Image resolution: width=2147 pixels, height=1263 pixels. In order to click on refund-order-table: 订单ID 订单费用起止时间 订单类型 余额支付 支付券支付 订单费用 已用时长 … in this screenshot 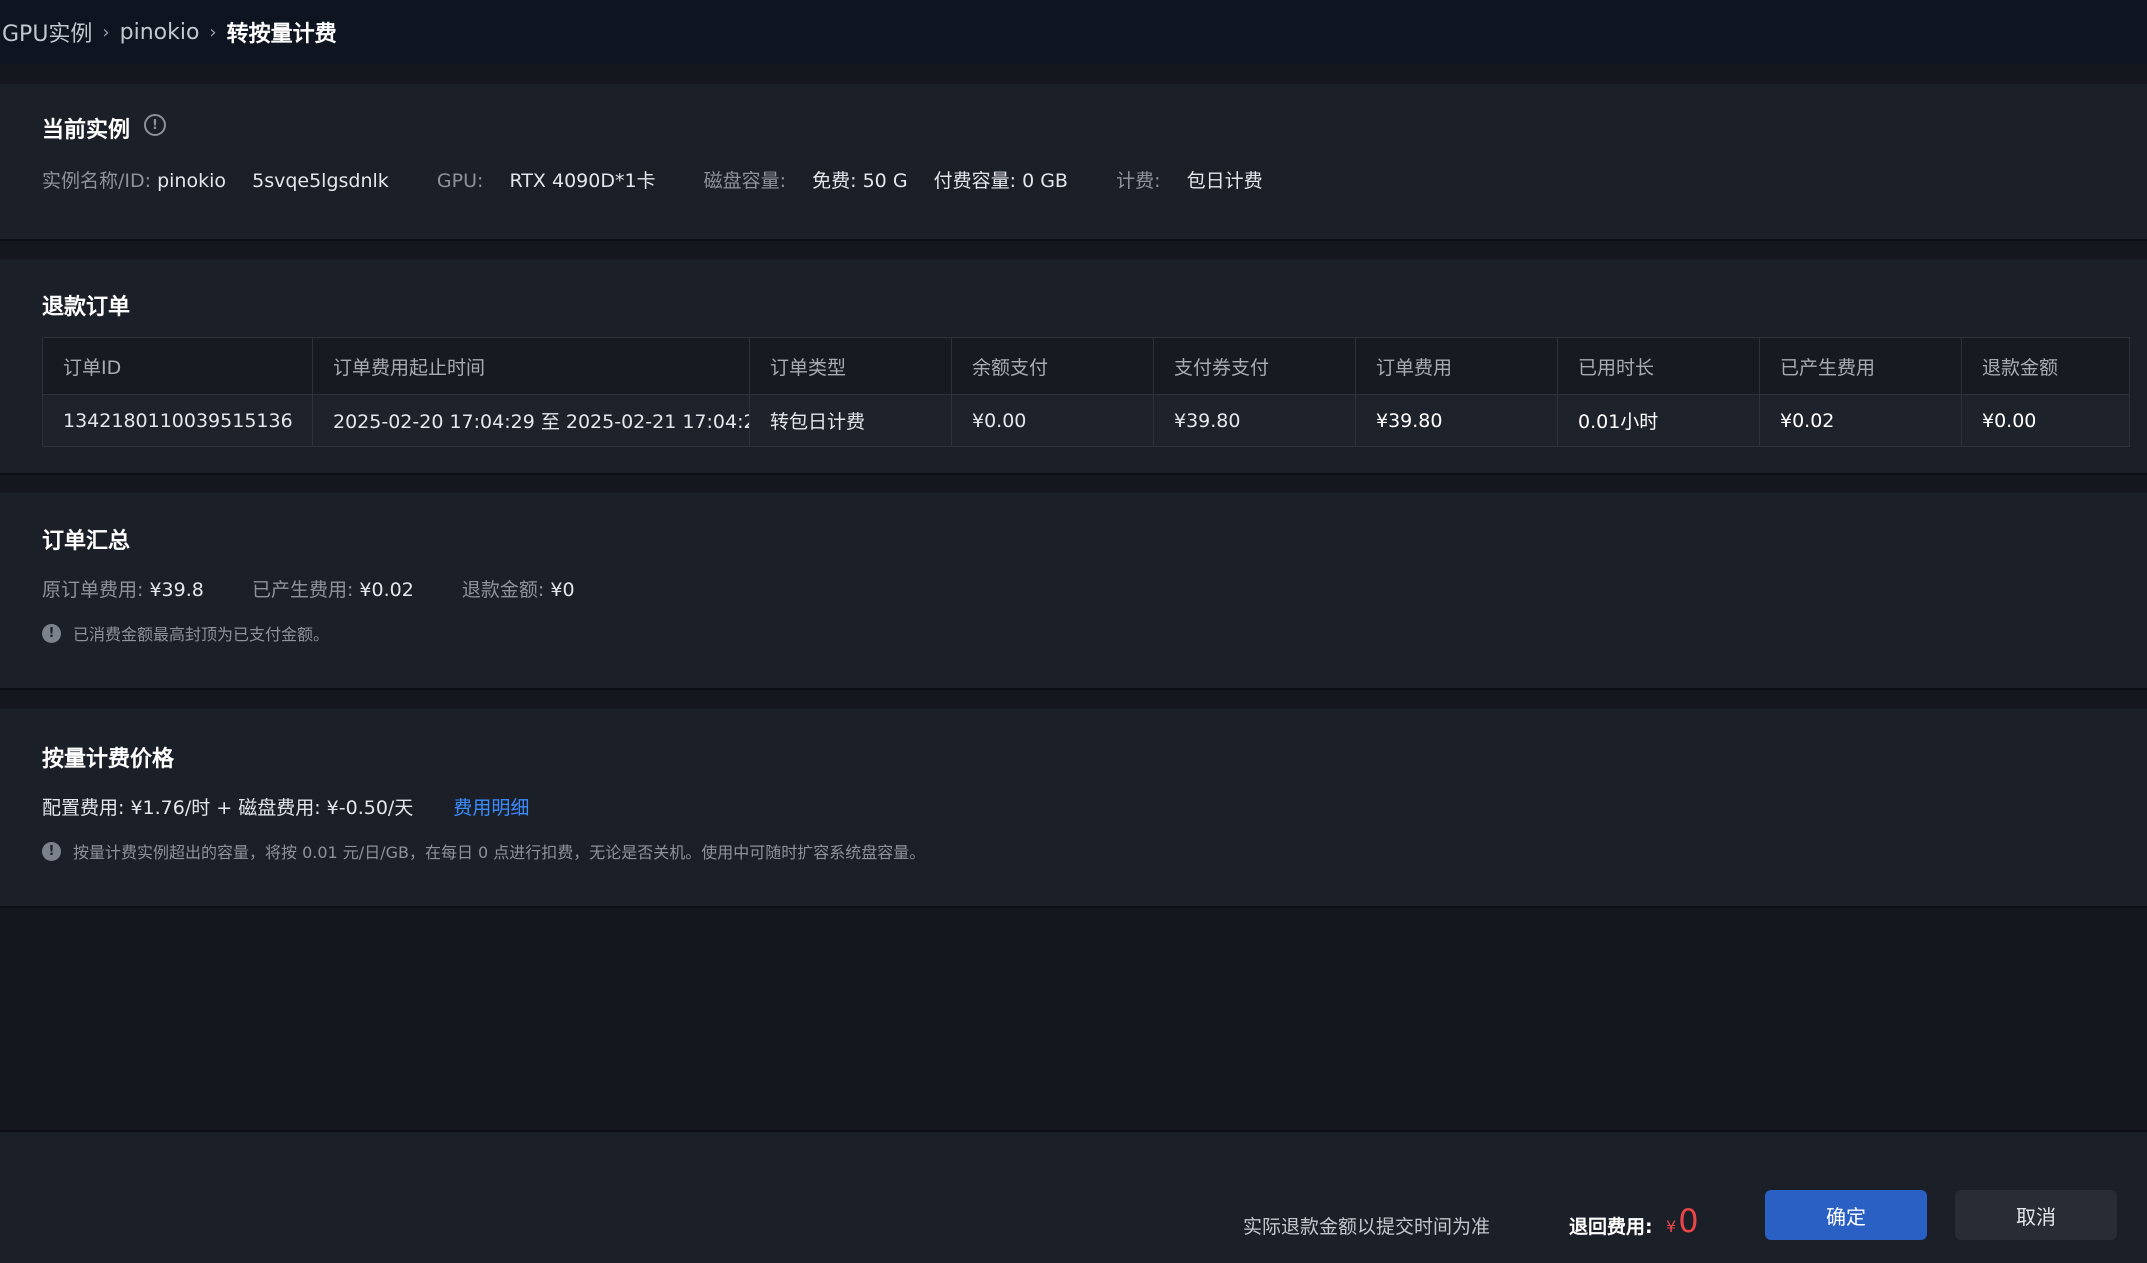, I will do `click(1086, 392)`.